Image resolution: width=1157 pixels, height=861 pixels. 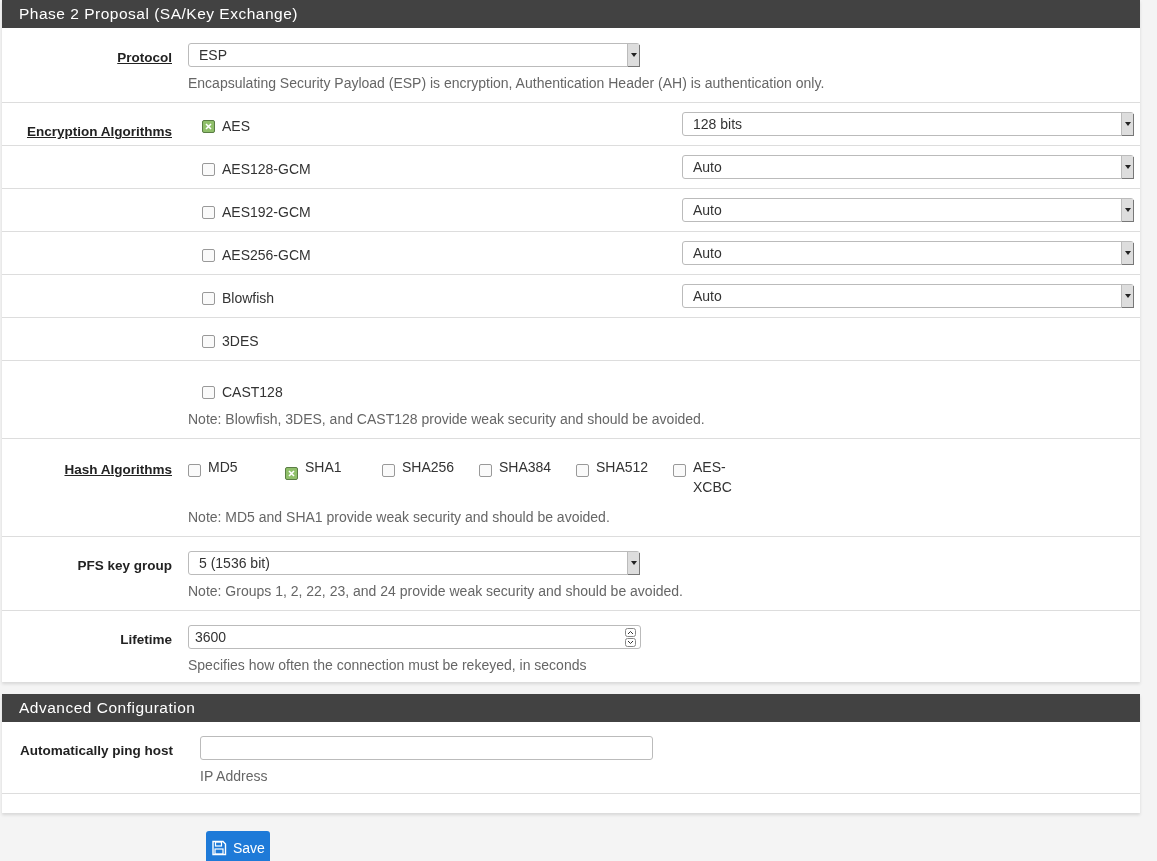 I want to click on field-label: Protocol, so click(x=144, y=57).